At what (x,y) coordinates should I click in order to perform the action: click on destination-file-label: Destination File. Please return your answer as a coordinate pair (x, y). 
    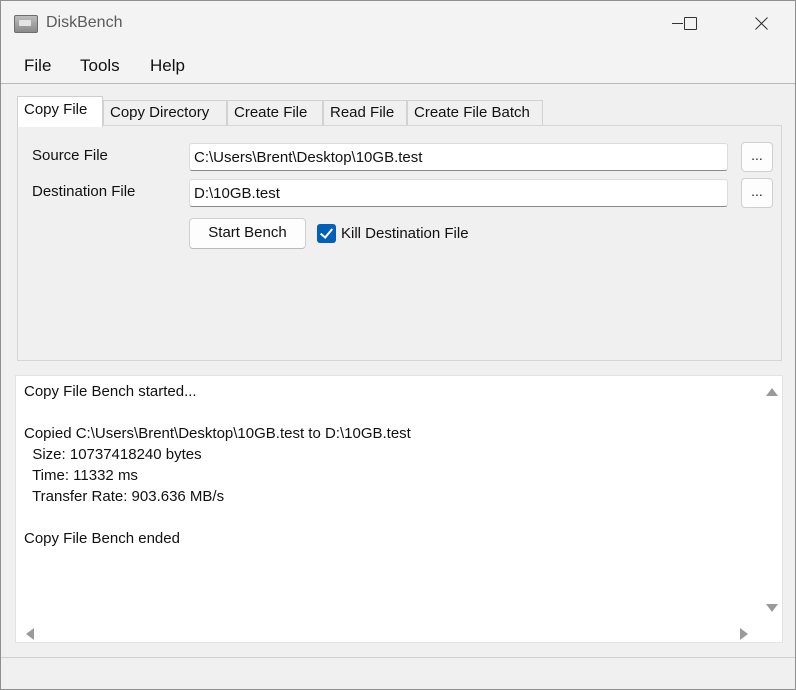
    Looking at the image, I should click on (84, 191).